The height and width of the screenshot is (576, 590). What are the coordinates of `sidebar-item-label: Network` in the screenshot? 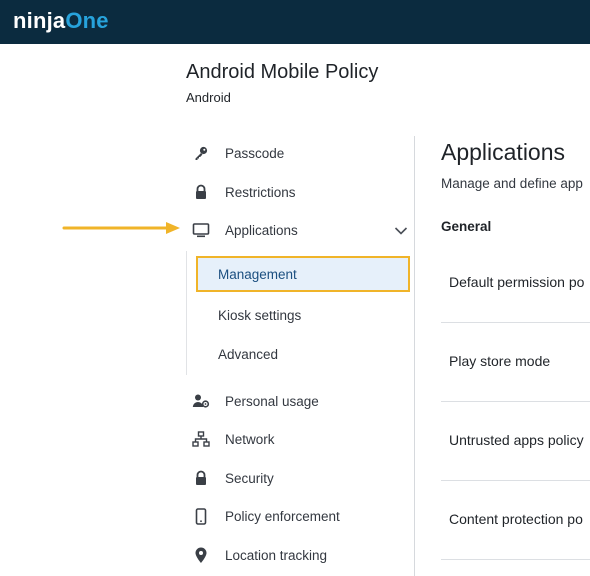 It's located at (250, 439).